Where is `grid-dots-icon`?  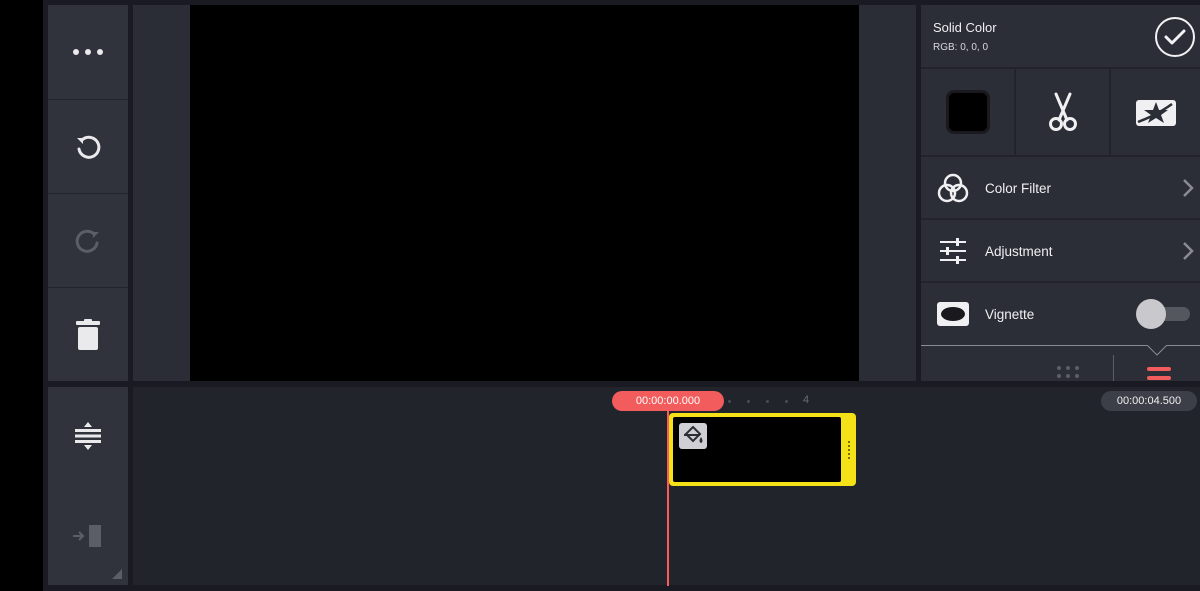 grid-dots-icon is located at coordinates (1068, 372).